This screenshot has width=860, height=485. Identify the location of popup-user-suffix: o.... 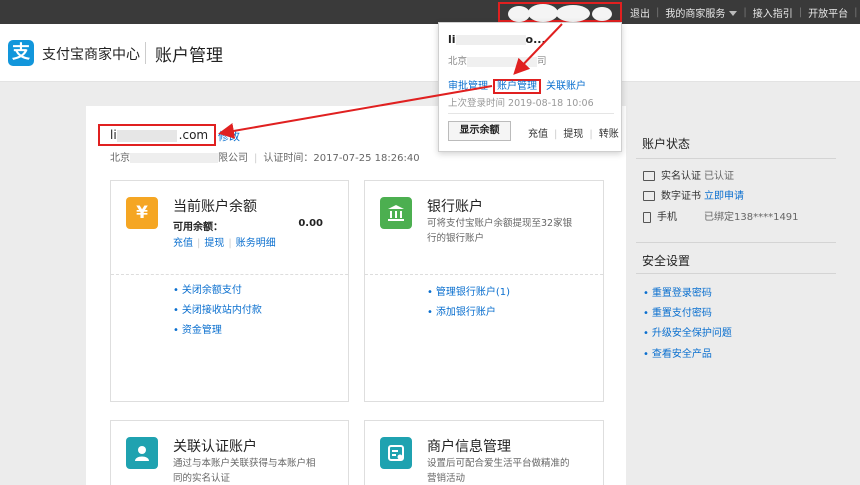
(535, 39).